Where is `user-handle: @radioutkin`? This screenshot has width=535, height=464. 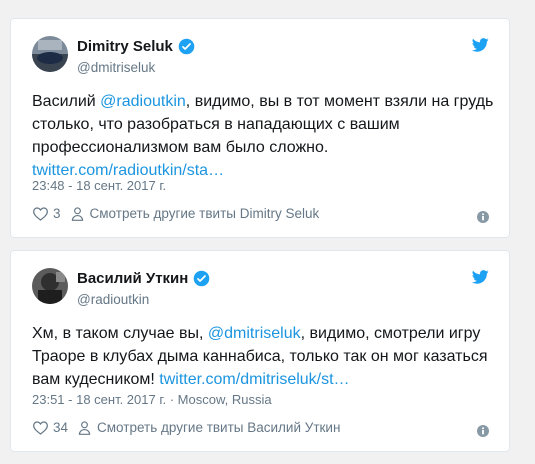
user-handle: @radioutkin is located at coordinates (113, 299).